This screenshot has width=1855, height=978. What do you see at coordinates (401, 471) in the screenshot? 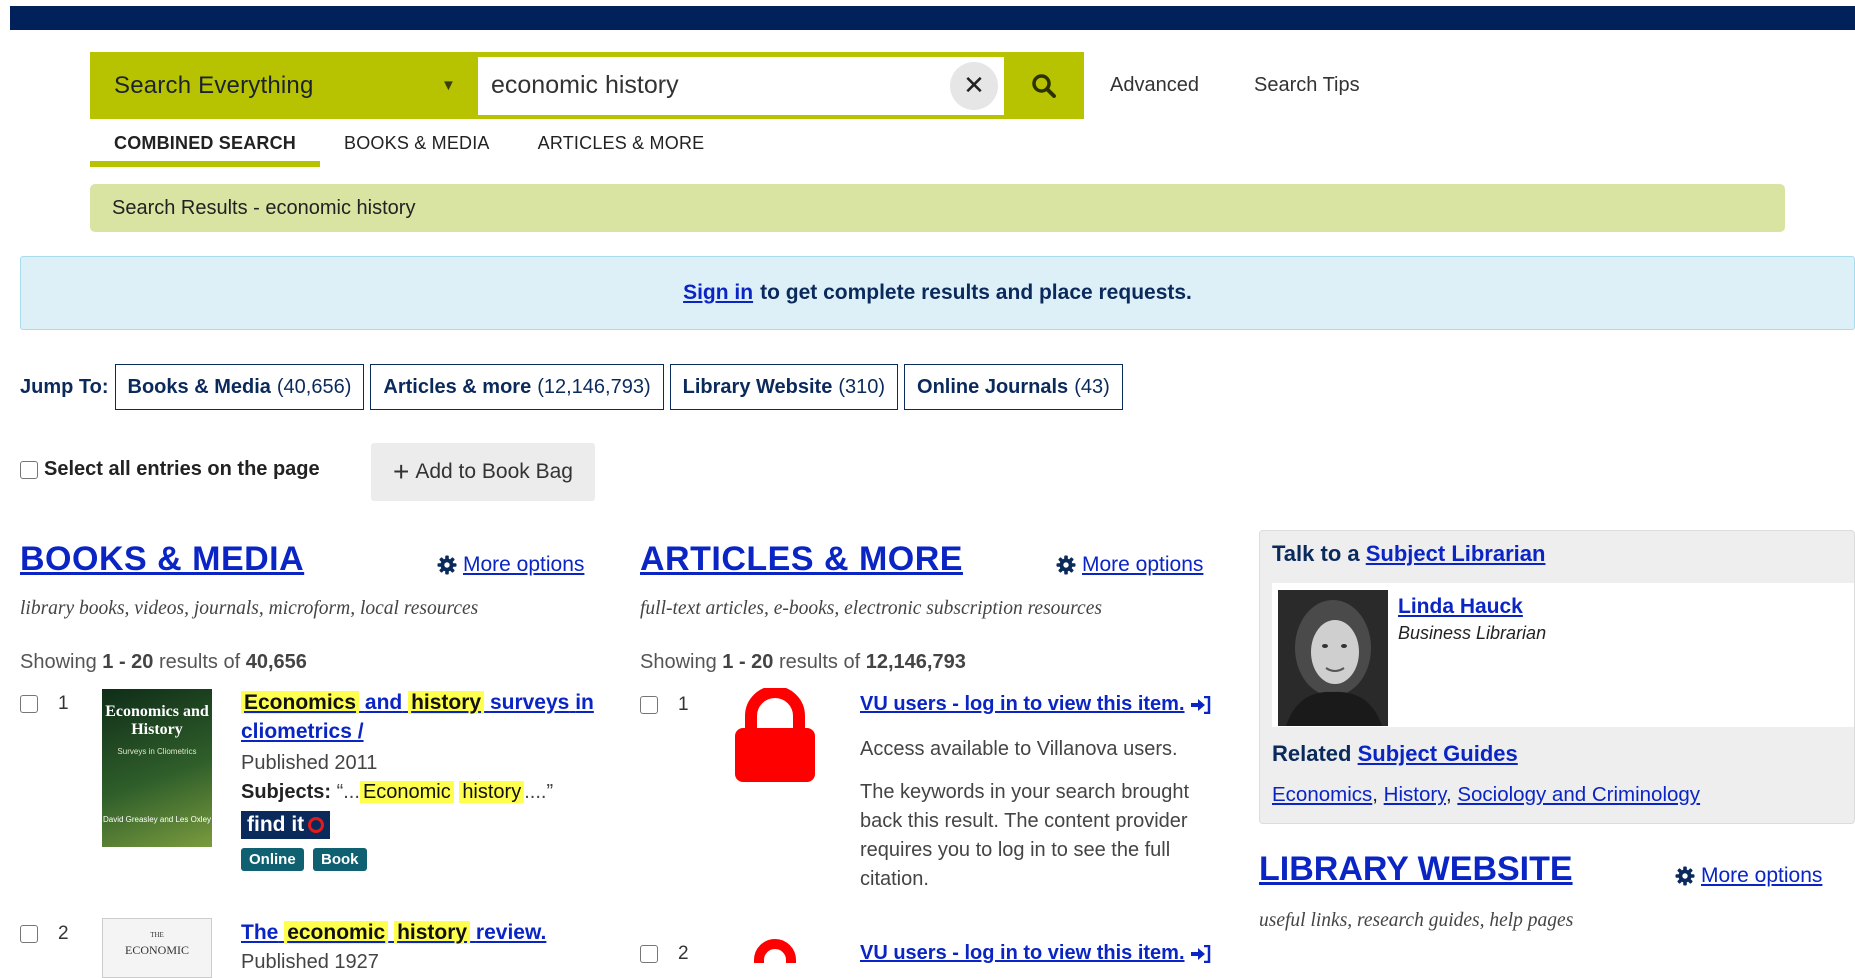
I see `plus-icon: +` at bounding box center [401, 471].